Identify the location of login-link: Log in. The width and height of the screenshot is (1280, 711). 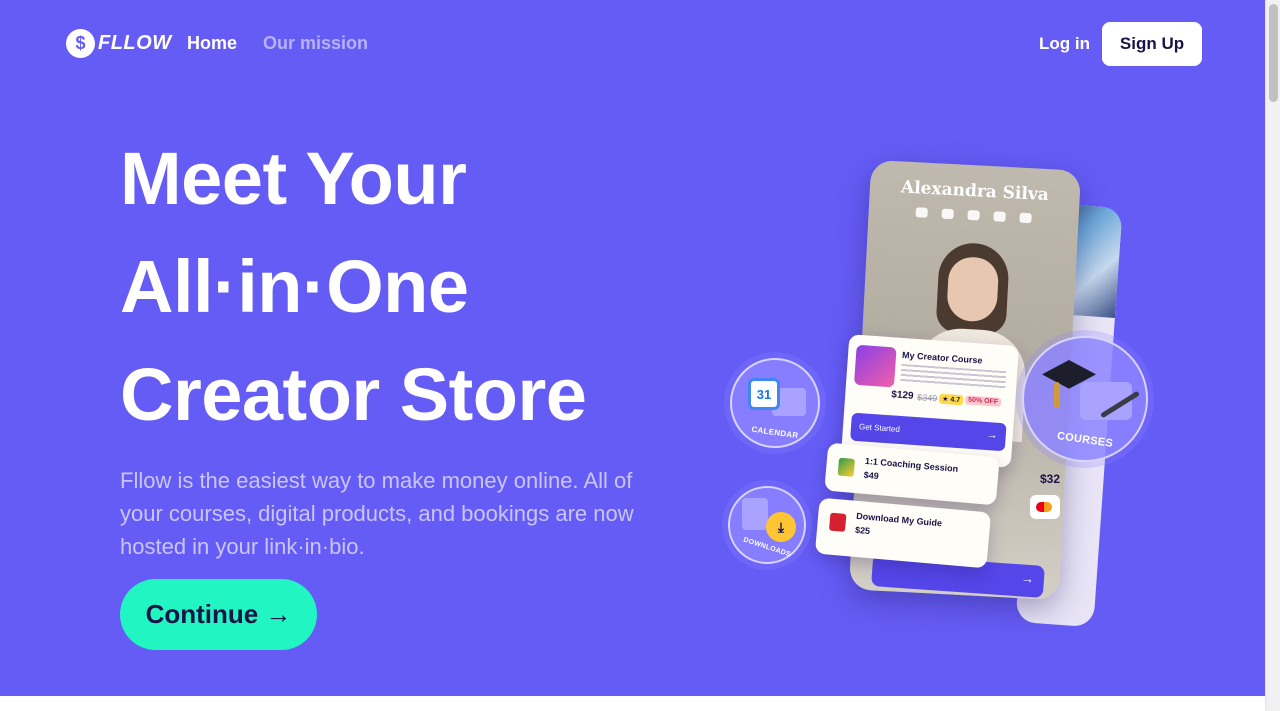
(1064, 44).